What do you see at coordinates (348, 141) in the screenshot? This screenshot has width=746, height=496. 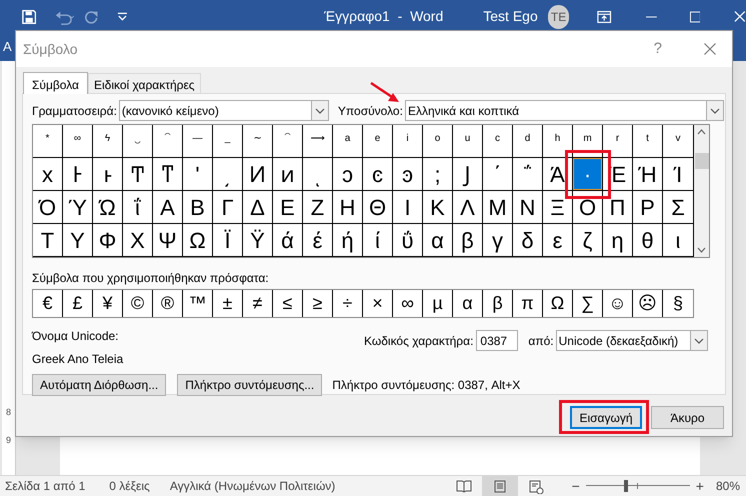 I see `symbol-cell: a` at bounding box center [348, 141].